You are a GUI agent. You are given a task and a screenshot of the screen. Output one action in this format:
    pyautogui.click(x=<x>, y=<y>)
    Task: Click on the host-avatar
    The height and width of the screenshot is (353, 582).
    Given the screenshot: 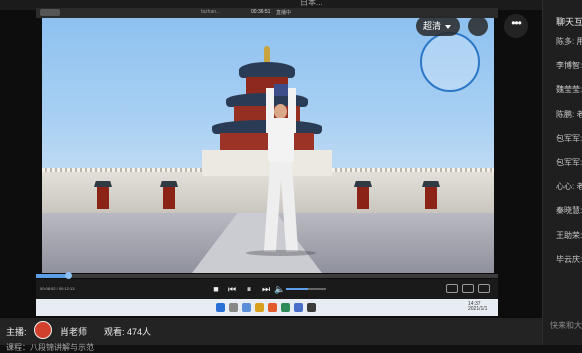 What is the action you would take?
    pyautogui.click(x=43, y=330)
    